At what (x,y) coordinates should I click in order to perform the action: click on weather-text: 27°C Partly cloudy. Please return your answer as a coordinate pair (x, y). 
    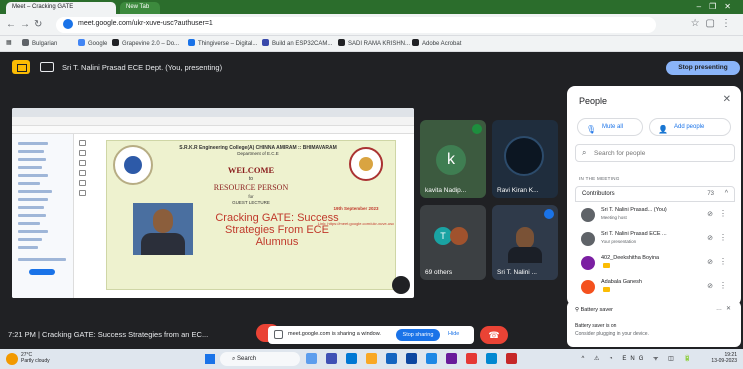
    Looking at the image, I should click on (35, 358).